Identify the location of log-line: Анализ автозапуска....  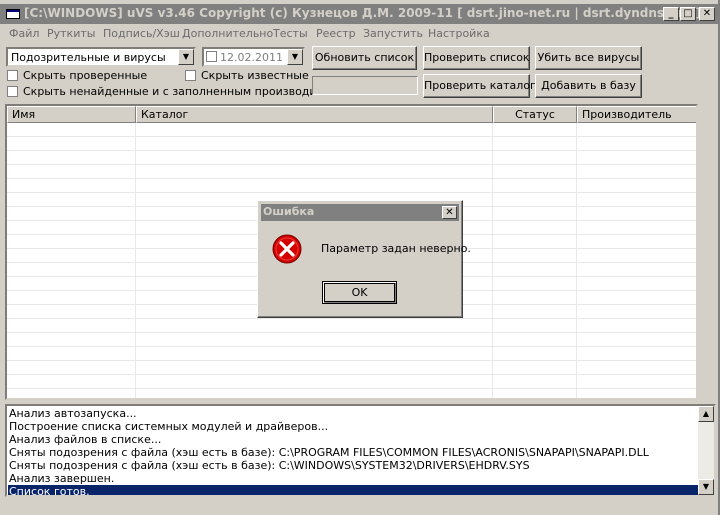
(72, 413).